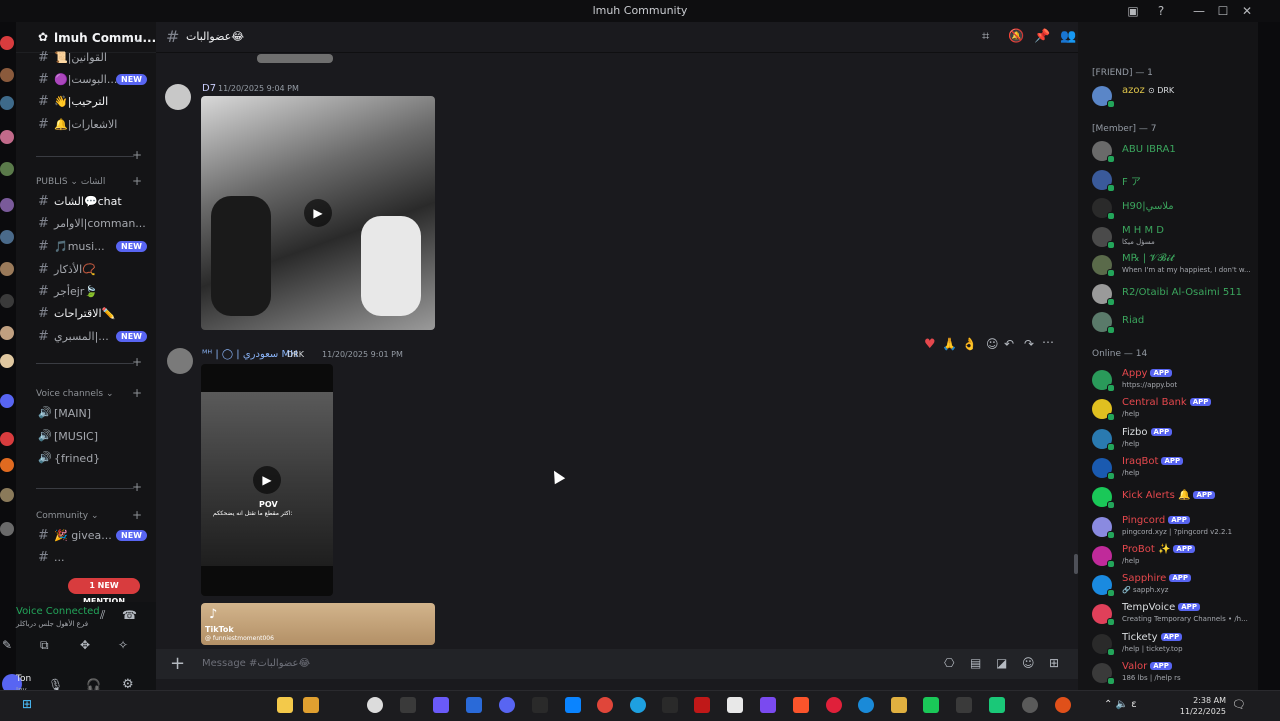  What do you see at coordinates (86, 125) in the screenshot?
I see `channel-item: # 🔔|الاشعارات` at bounding box center [86, 125].